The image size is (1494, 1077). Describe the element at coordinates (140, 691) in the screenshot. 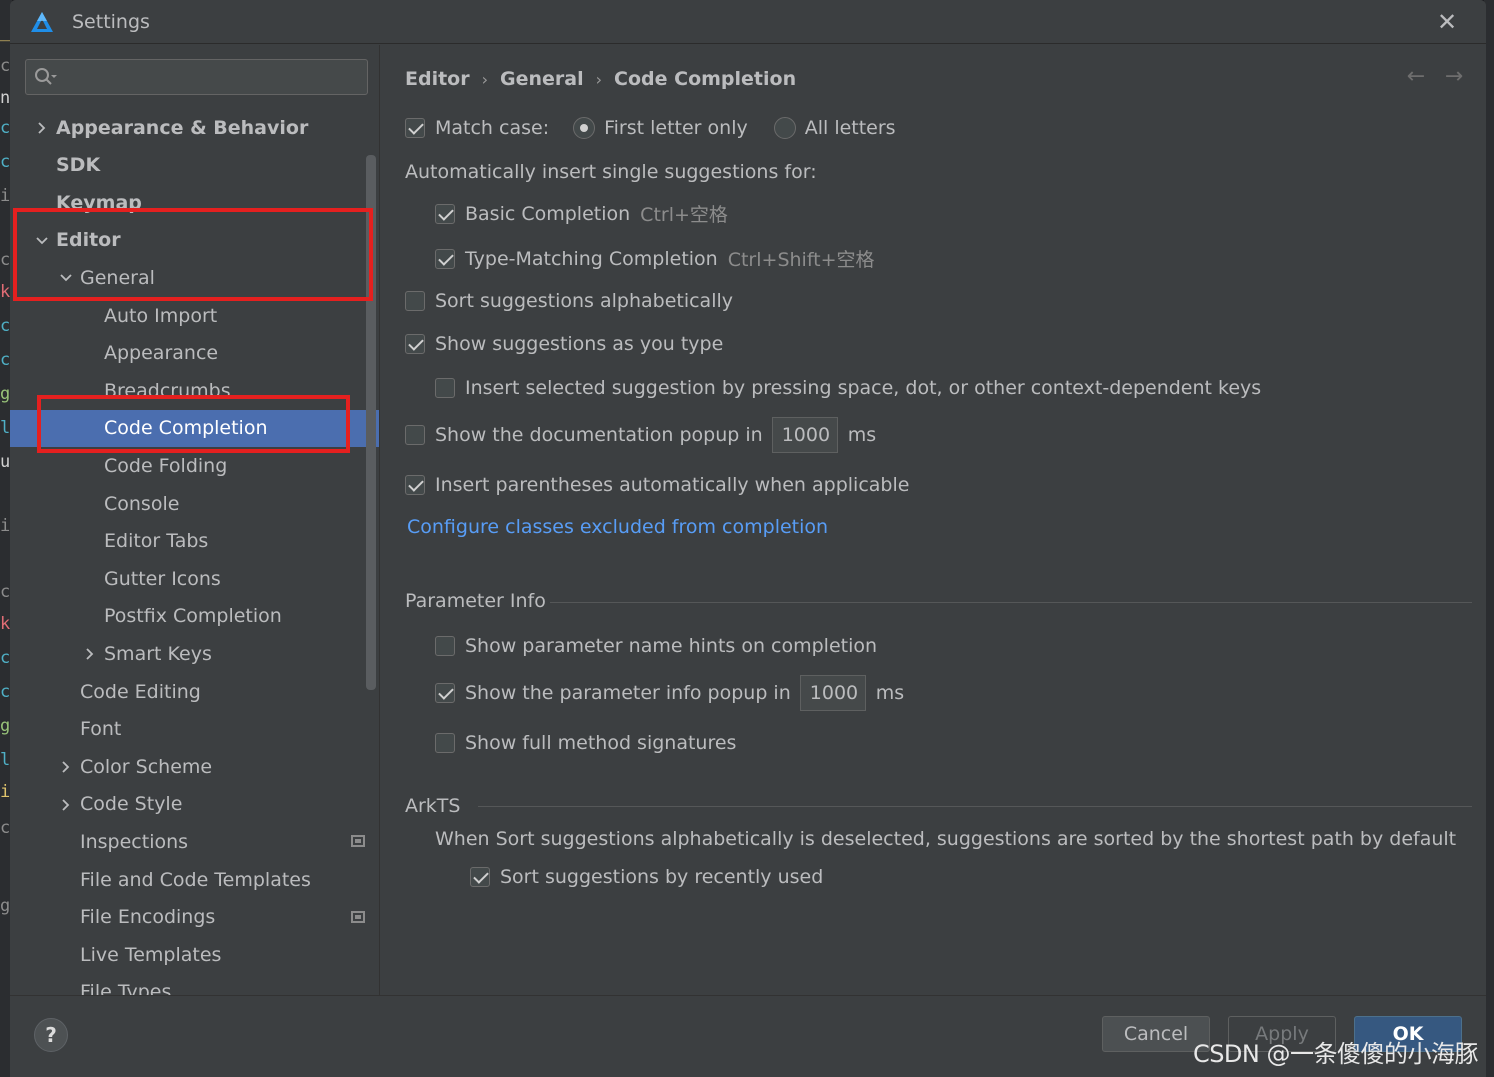

I see `sidebar-item-label: Code Editing` at that location.